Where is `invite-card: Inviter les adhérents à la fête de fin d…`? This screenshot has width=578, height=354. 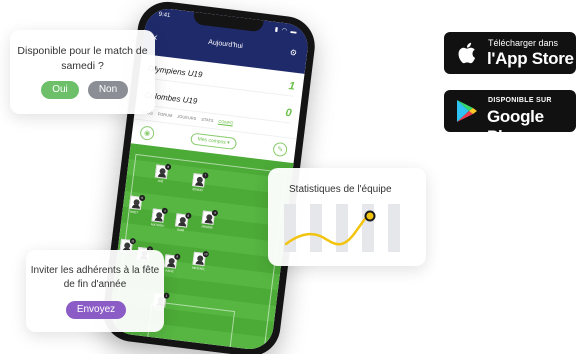
invite-card: Inviter les adhérents à la fête de fin d… is located at coordinates (95, 291).